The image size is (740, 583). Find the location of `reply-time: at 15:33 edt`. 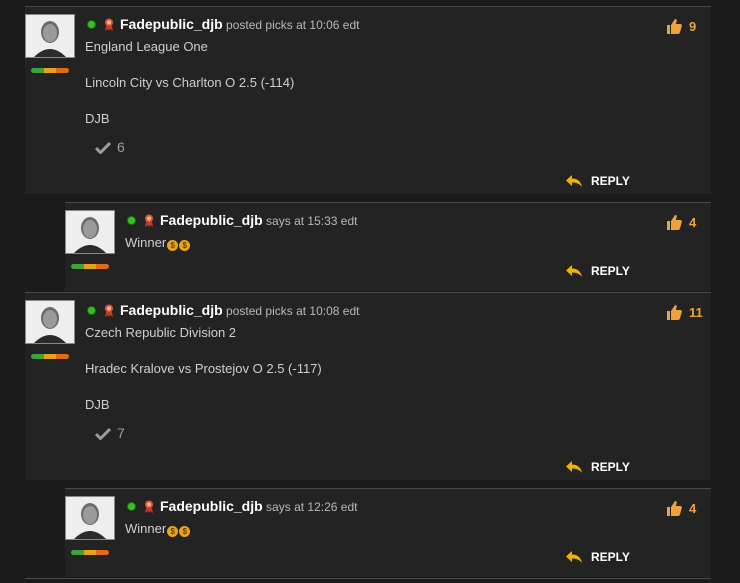

reply-time: at 15:33 edt is located at coordinates (326, 221).